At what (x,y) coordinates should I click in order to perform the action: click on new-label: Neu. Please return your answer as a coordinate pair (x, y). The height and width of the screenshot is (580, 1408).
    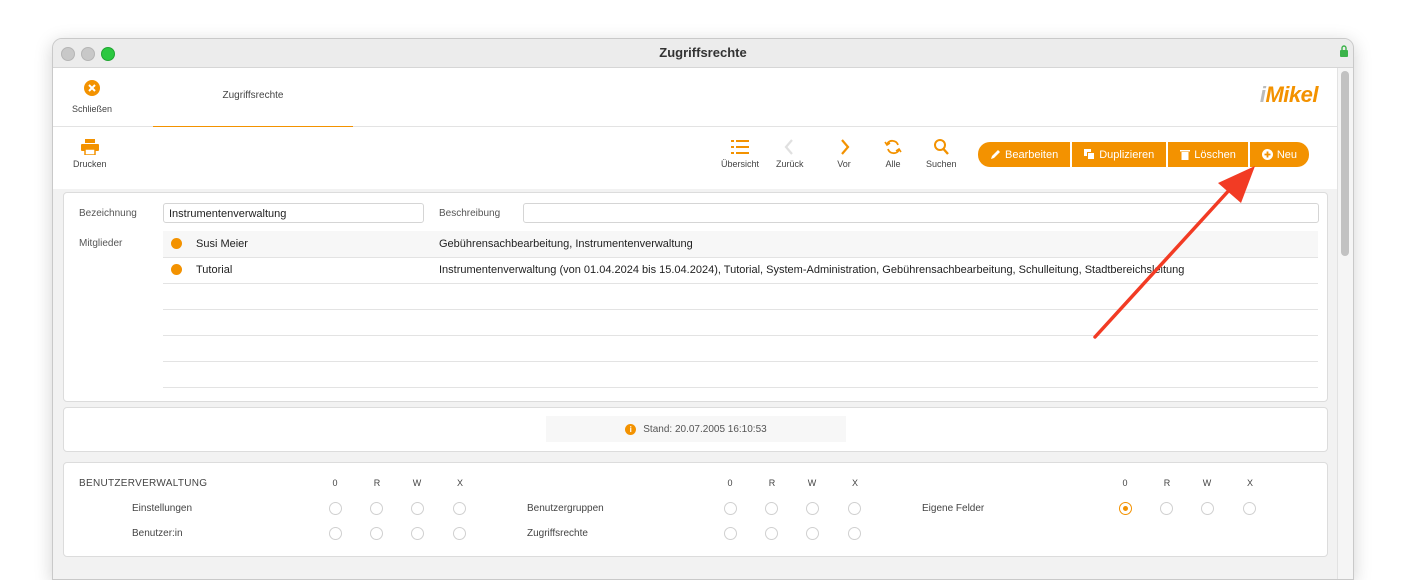
    Looking at the image, I should click on (1287, 154).